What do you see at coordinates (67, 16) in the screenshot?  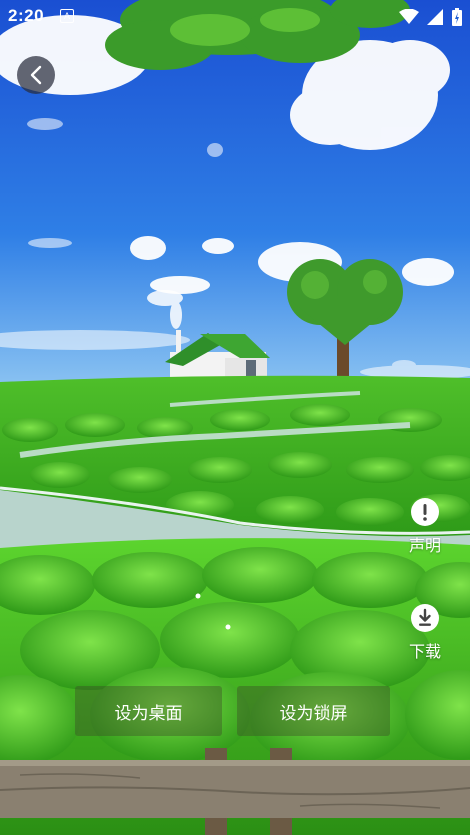 I see `notification-icon: A` at bounding box center [67, 16].